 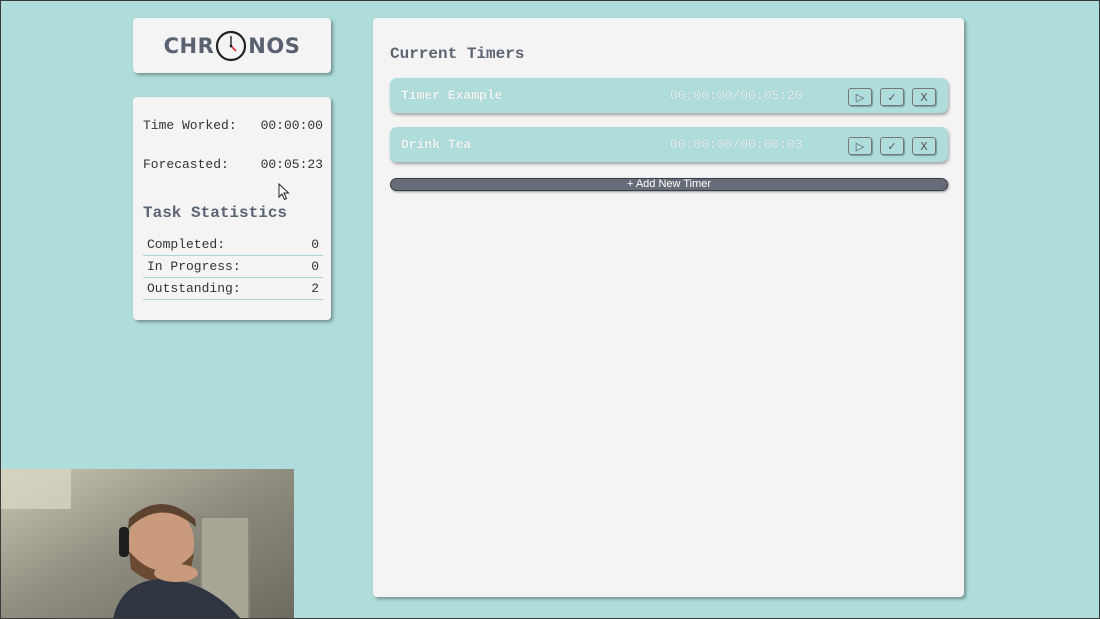 What do you see at coordinates (457, 54) in the screenshot?
I see `current-timers-heading: Current Timers` at bounding box center [457, 54].